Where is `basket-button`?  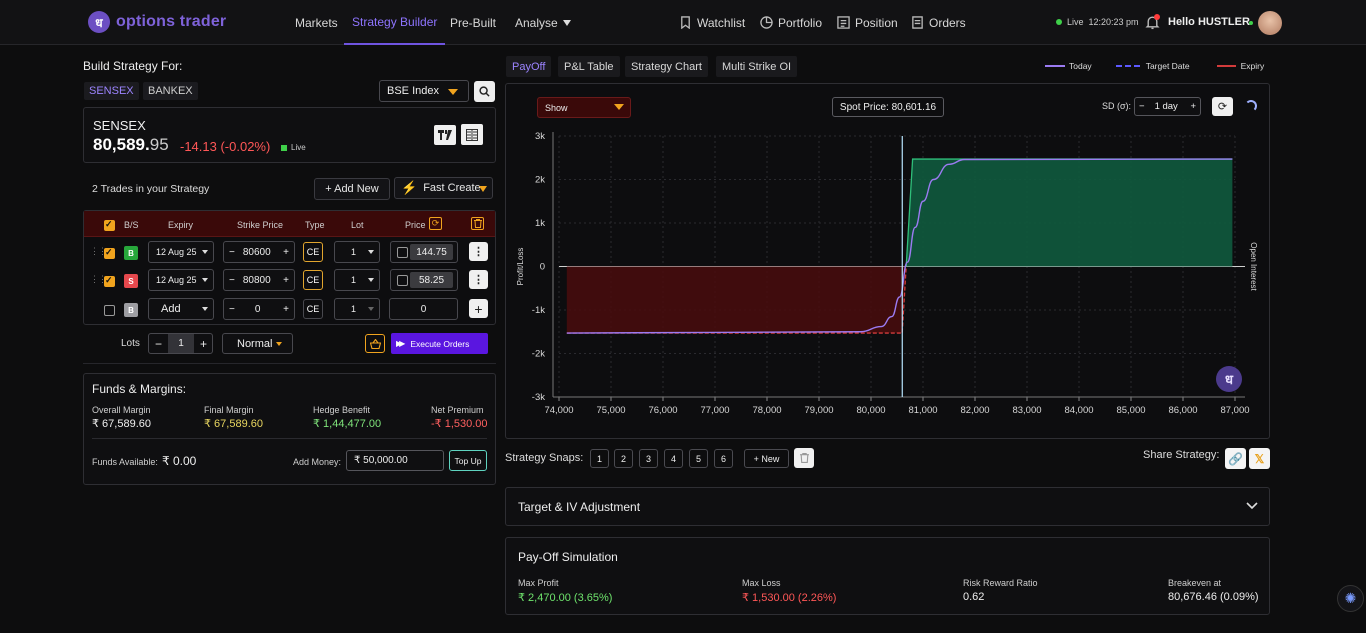 basket-button is located at coordinates (375, 343).